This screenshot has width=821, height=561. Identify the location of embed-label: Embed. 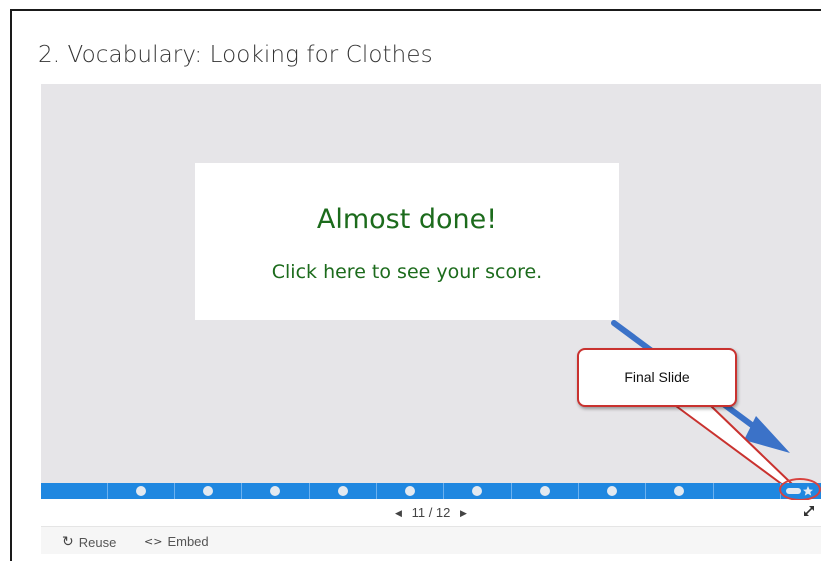
(188, 541).